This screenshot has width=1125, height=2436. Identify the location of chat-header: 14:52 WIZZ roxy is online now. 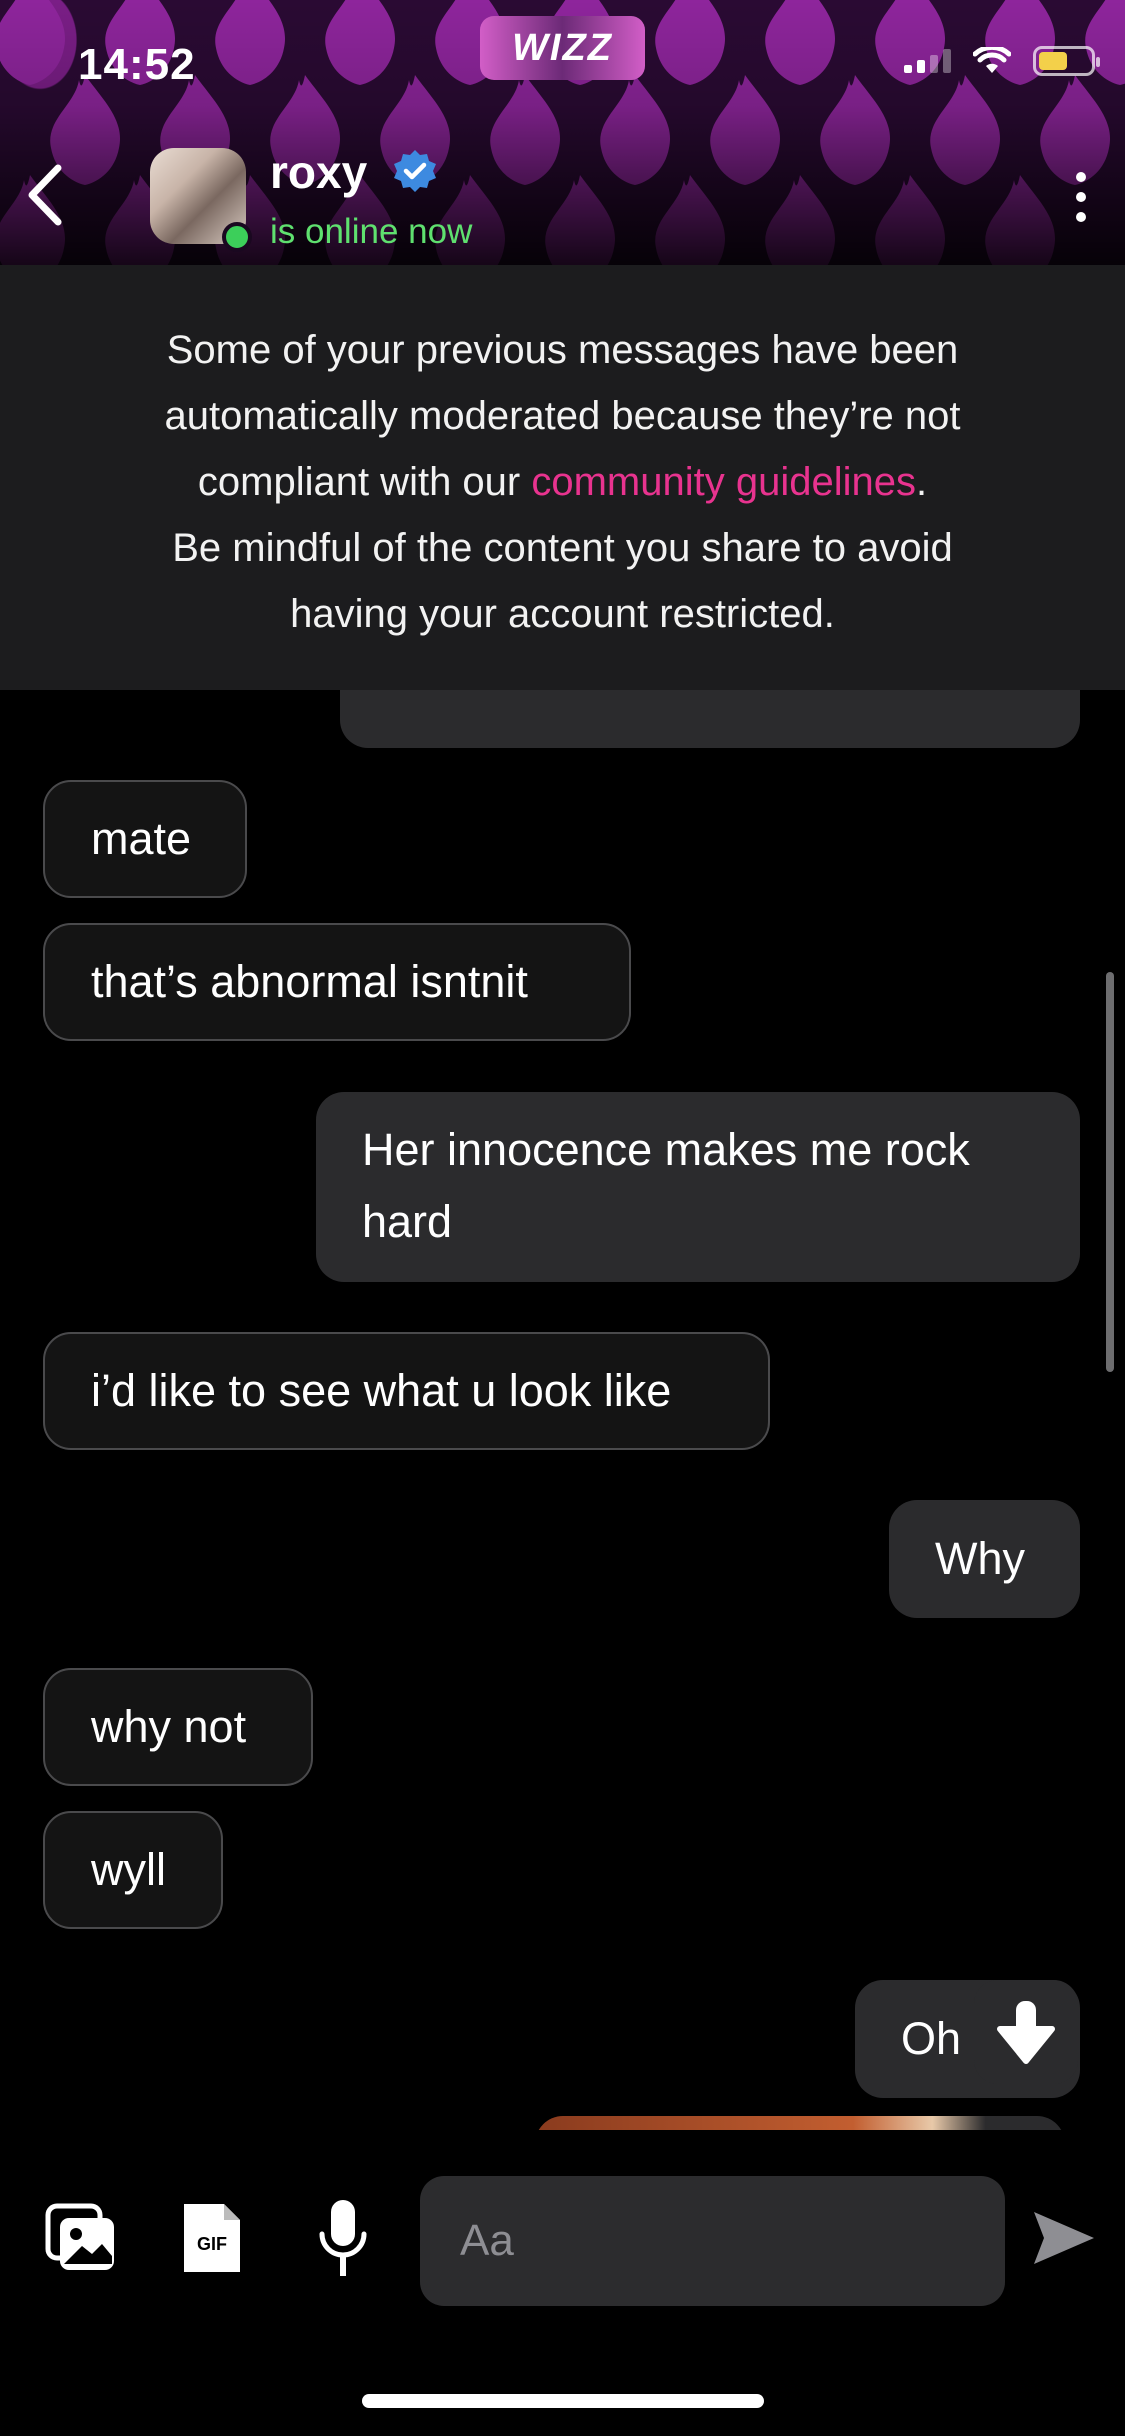
(562, 132).